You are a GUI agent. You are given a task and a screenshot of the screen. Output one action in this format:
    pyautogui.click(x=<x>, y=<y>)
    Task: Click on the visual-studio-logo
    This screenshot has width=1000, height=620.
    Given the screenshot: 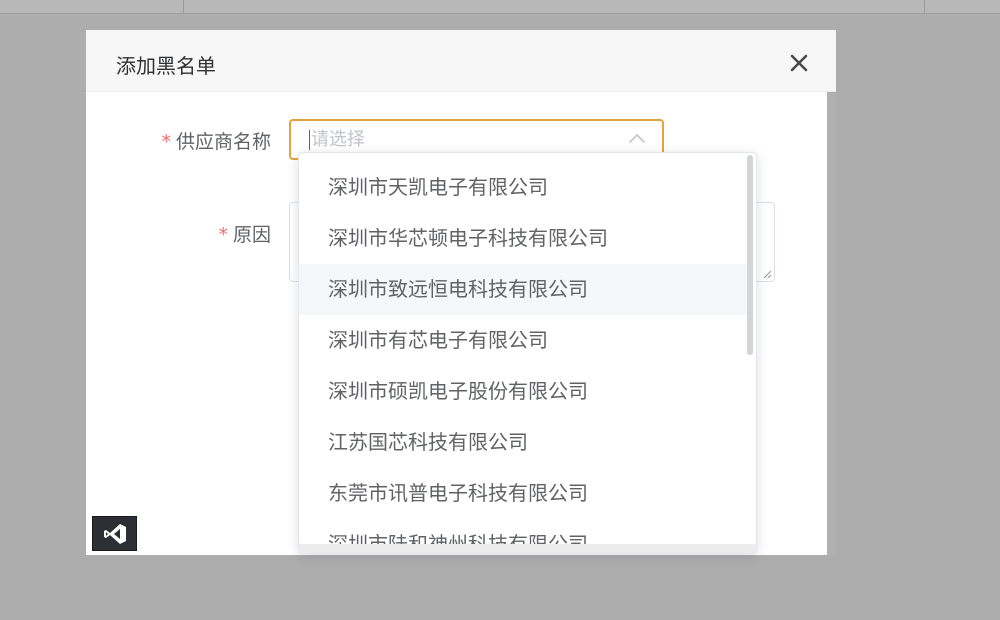 What is the action you would take?
    pyautogui.click(x=114, y=533)
    